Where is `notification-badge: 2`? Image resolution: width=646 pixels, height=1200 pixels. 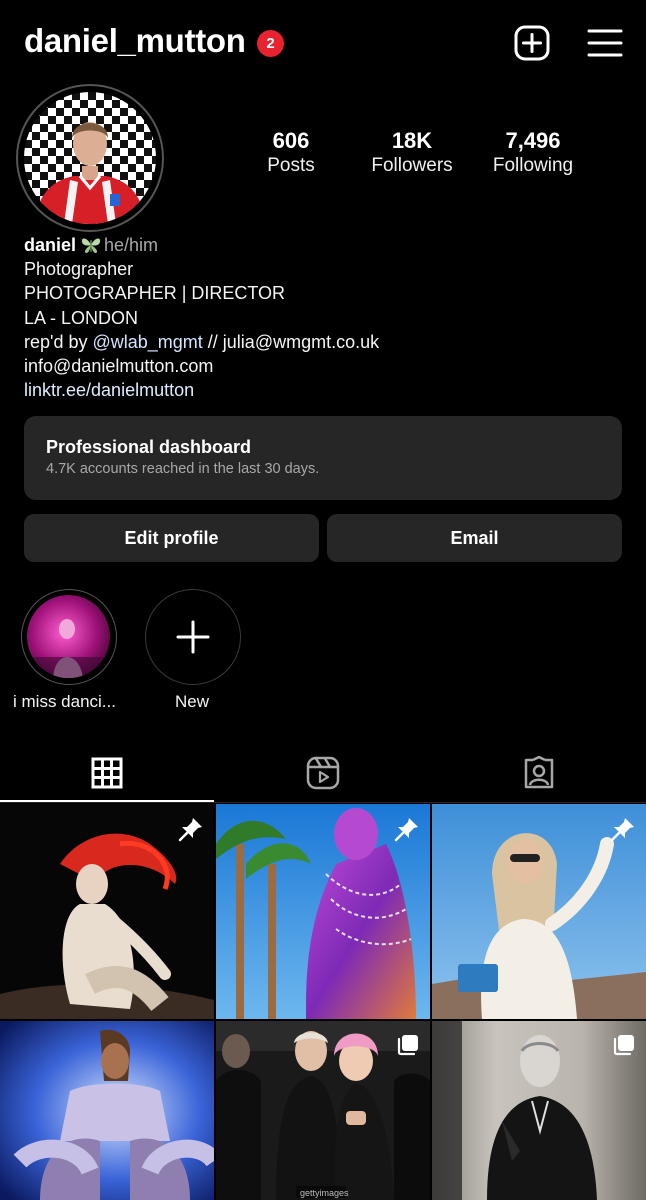 notification-badge: 2 is located at coordinates (270, 43).